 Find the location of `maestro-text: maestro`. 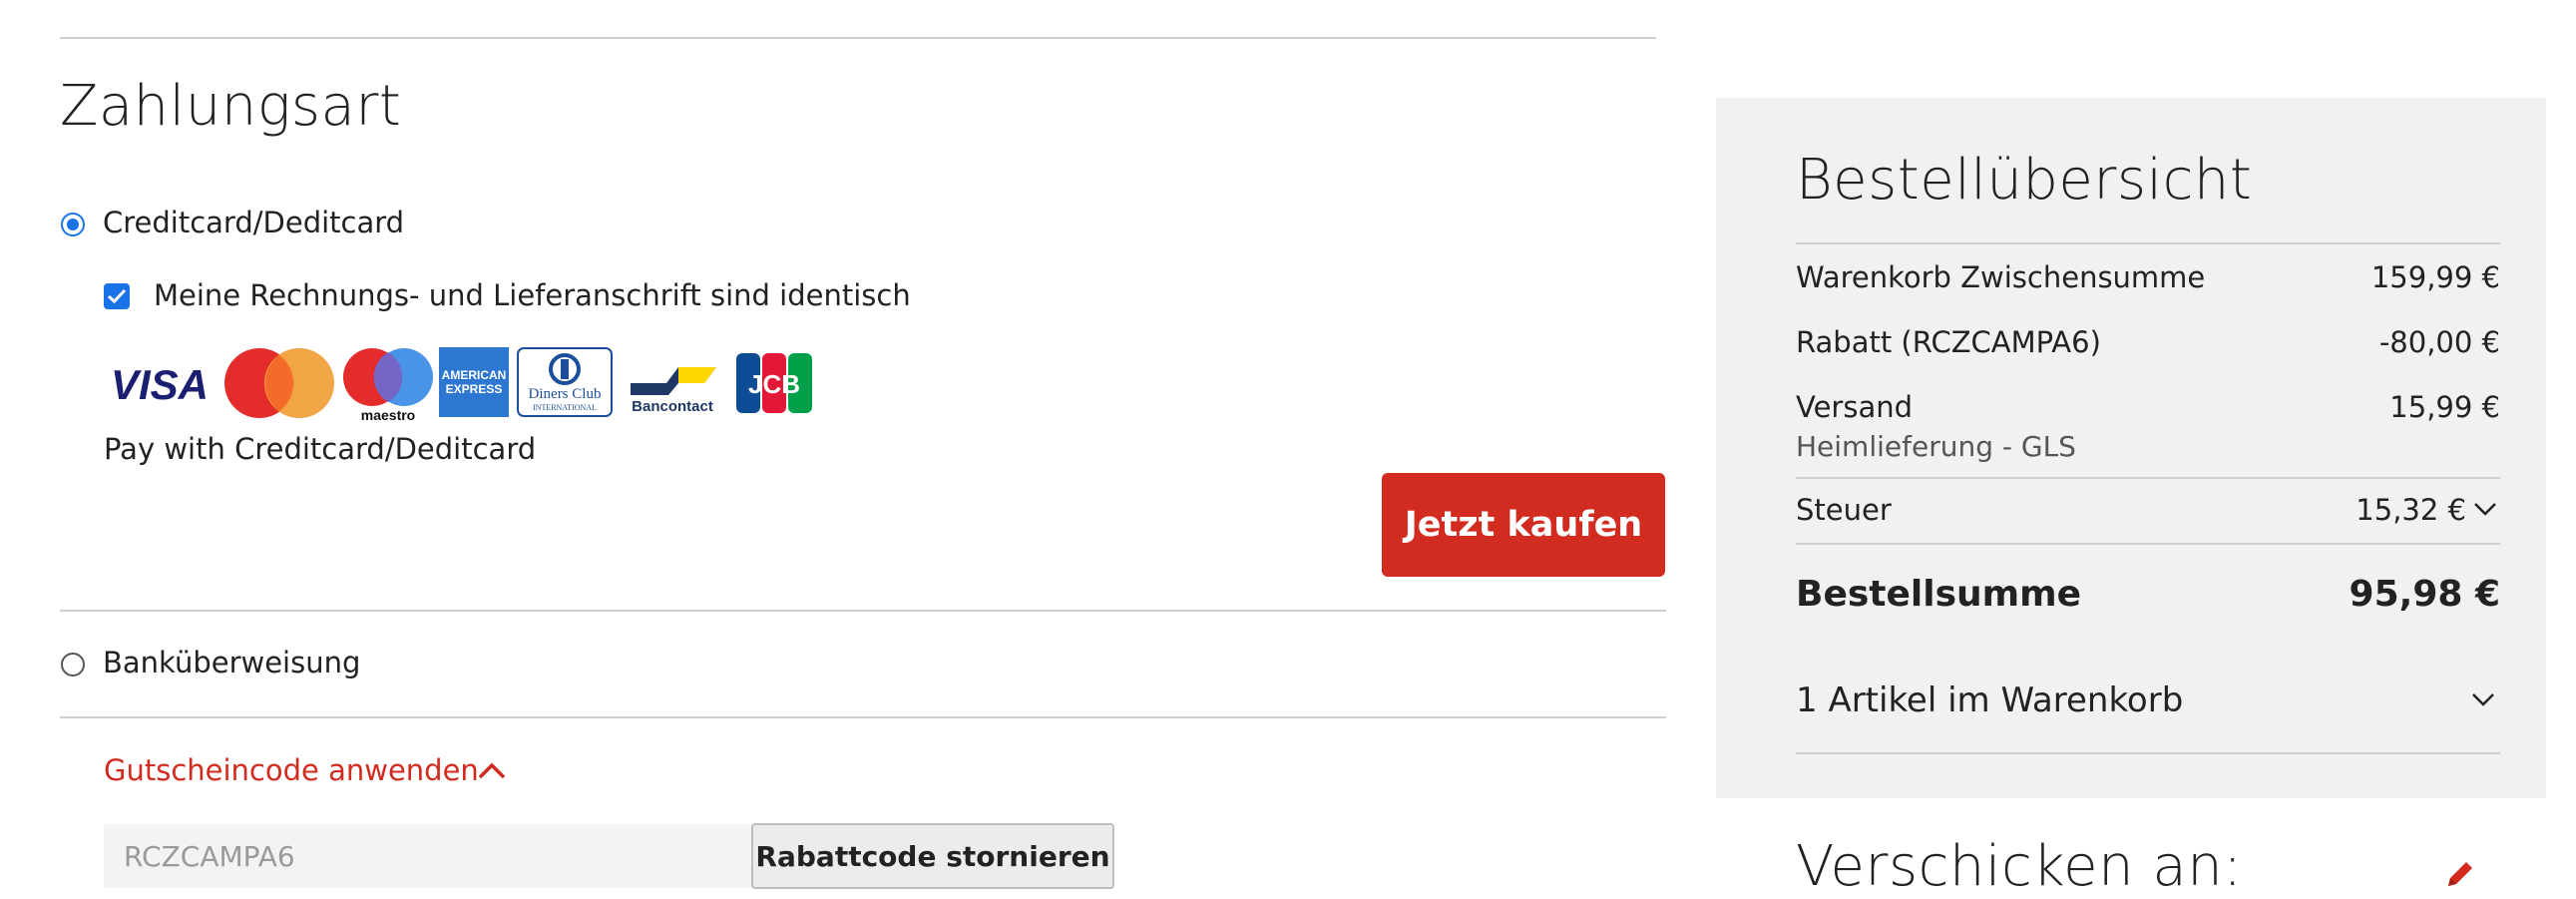

maestro-text: maestro is located at coordinates (388, 415).